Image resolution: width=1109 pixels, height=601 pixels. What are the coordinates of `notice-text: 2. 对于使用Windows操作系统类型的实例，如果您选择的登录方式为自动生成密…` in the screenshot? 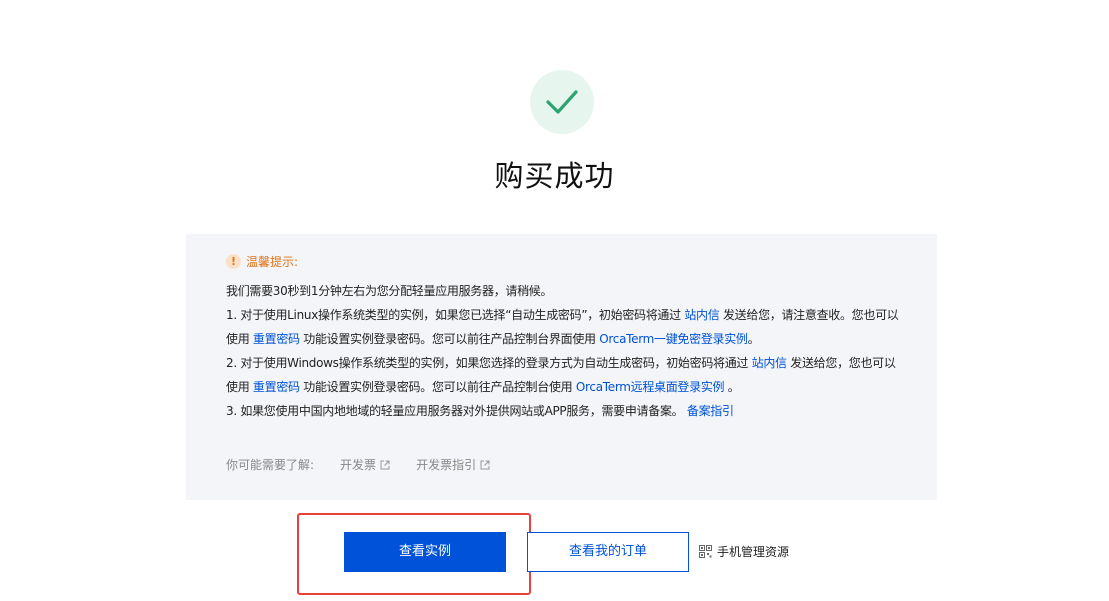 It's located at (489, 363).